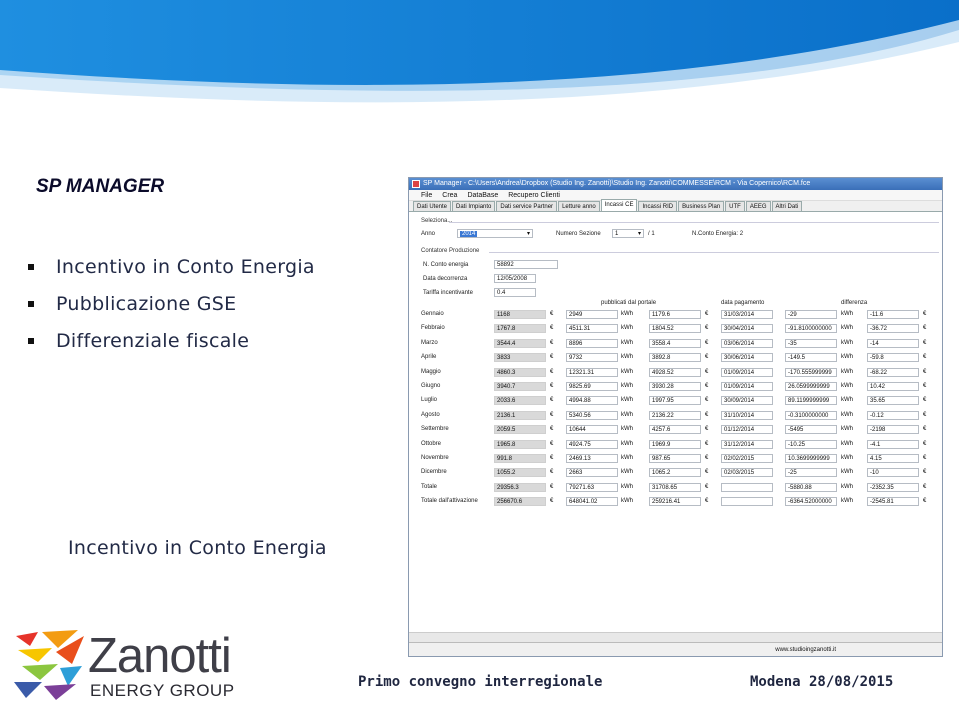 This screenshot has height=704, width=959. I want to click on row-eur-value: 1969.9, so click(675, 444).